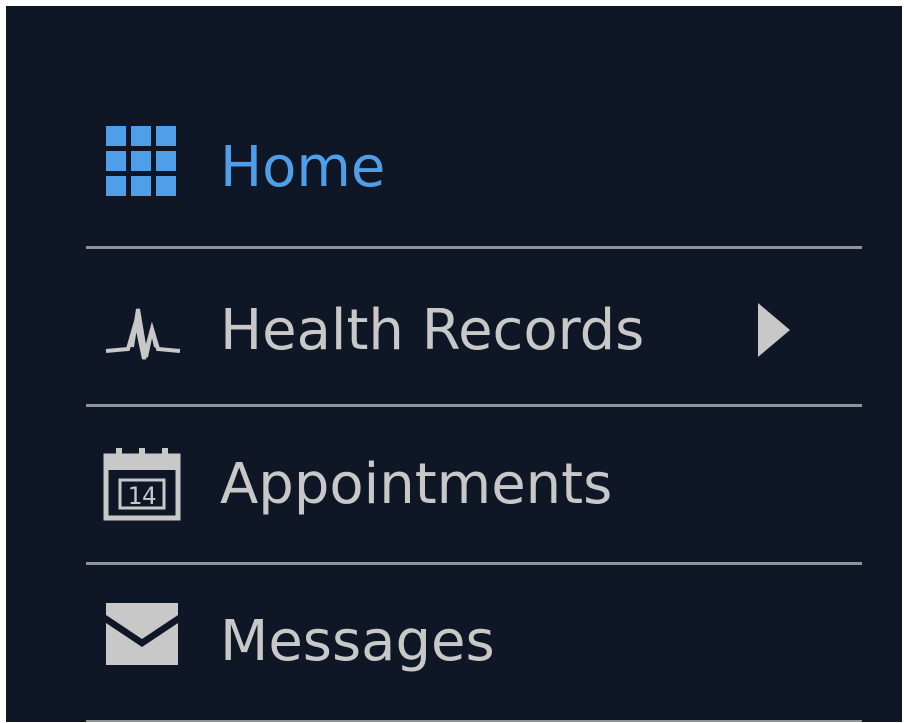  I want to click on heartbeat-icon, so click(143, 334).